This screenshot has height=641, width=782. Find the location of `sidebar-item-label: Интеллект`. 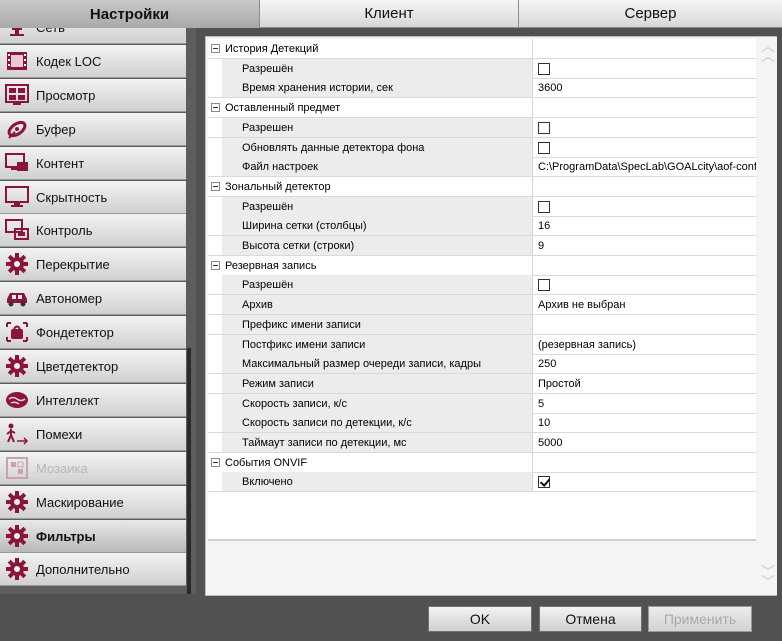

sidebar-item-label: Интеллект is located at coordinates (68, 400).